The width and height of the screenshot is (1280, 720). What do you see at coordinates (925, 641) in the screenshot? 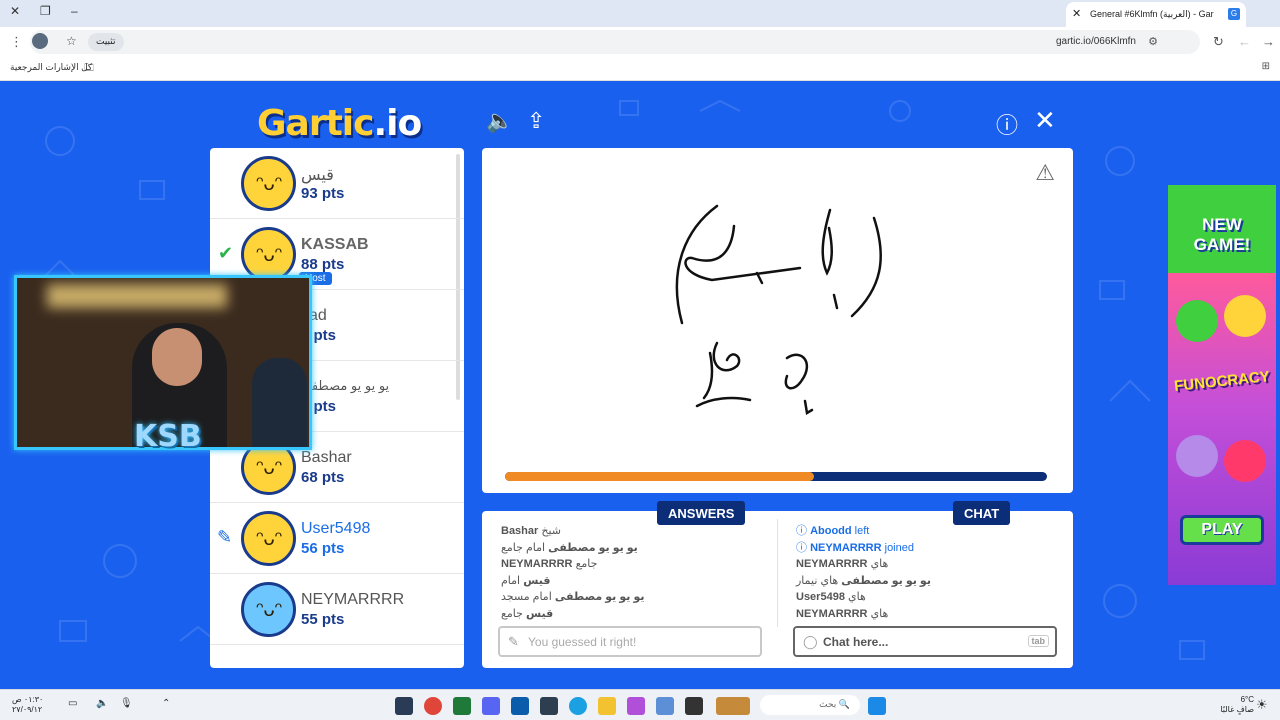
I see `chat-input: ◯ Chat here... tab` at bounding box center [925, 641].